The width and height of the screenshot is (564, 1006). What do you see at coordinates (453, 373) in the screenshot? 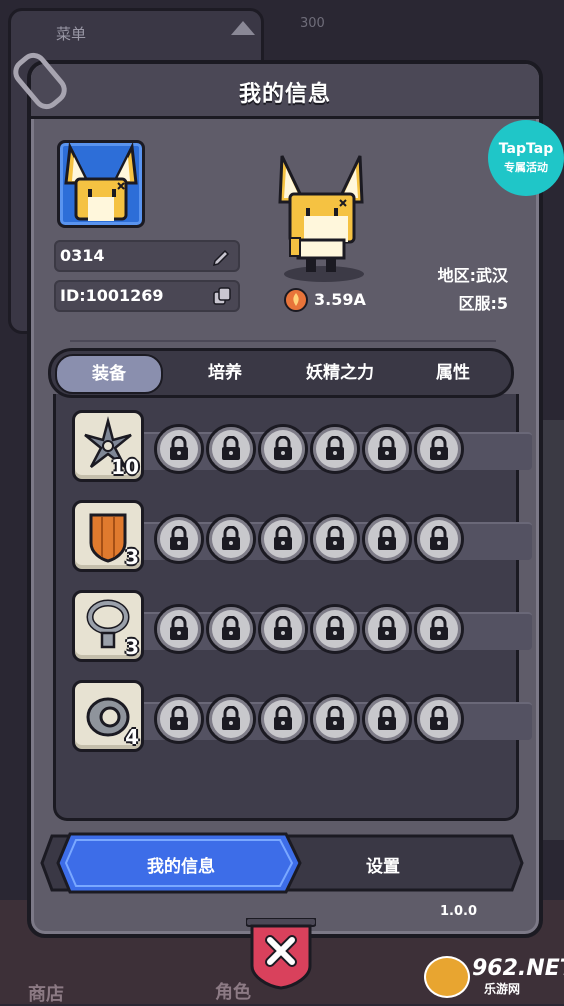
I see `tab-attributes: 属性` at bounding box center [453, 373].